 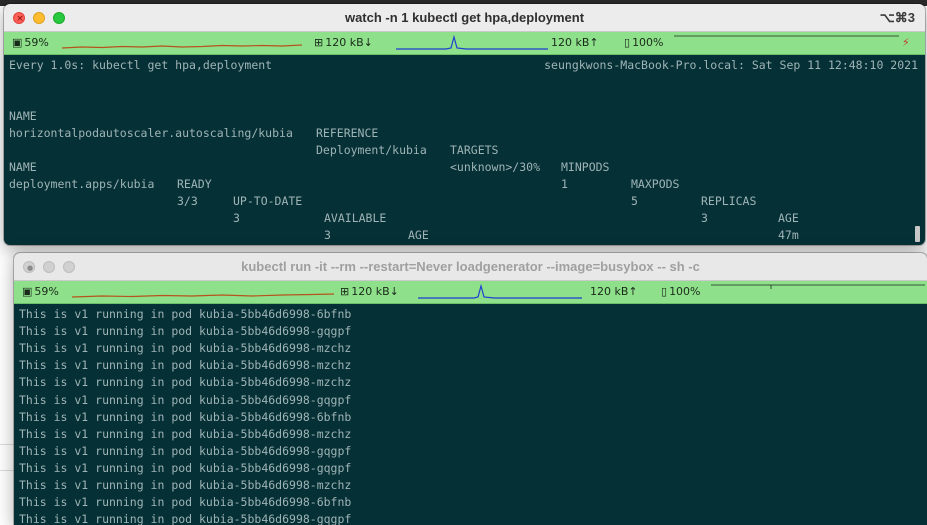 What do you see at coordinates (729, 201) in the screenshot?
I see `hpa-col-replicas: REPLICAS` at bounding box center [729, 201].